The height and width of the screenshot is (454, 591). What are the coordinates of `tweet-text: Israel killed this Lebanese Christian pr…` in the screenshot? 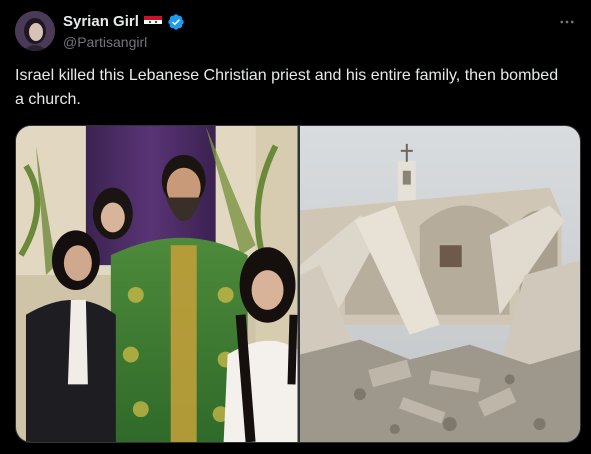 It's located at (287, 87).